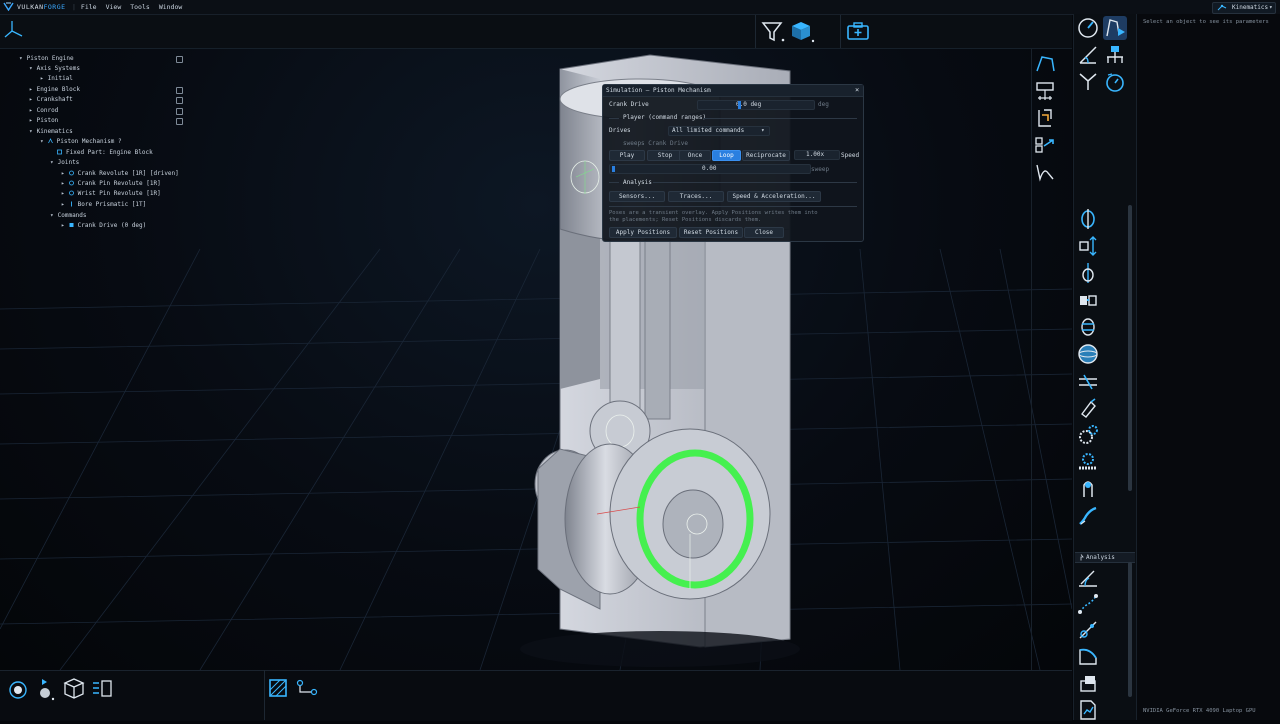 The height and width of the screenshot is (724, 1280). What do you see at coordinates (111, 193) in the screenshot?
I see `tree-node-wrist-pin-revolute: ▸ Wrist Pin Revolute [1R]` at bounding box center [111, 193].